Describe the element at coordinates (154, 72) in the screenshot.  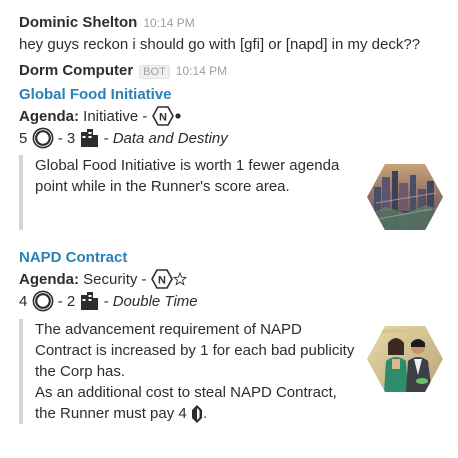
I see `bot-badge: BOT` at that location.